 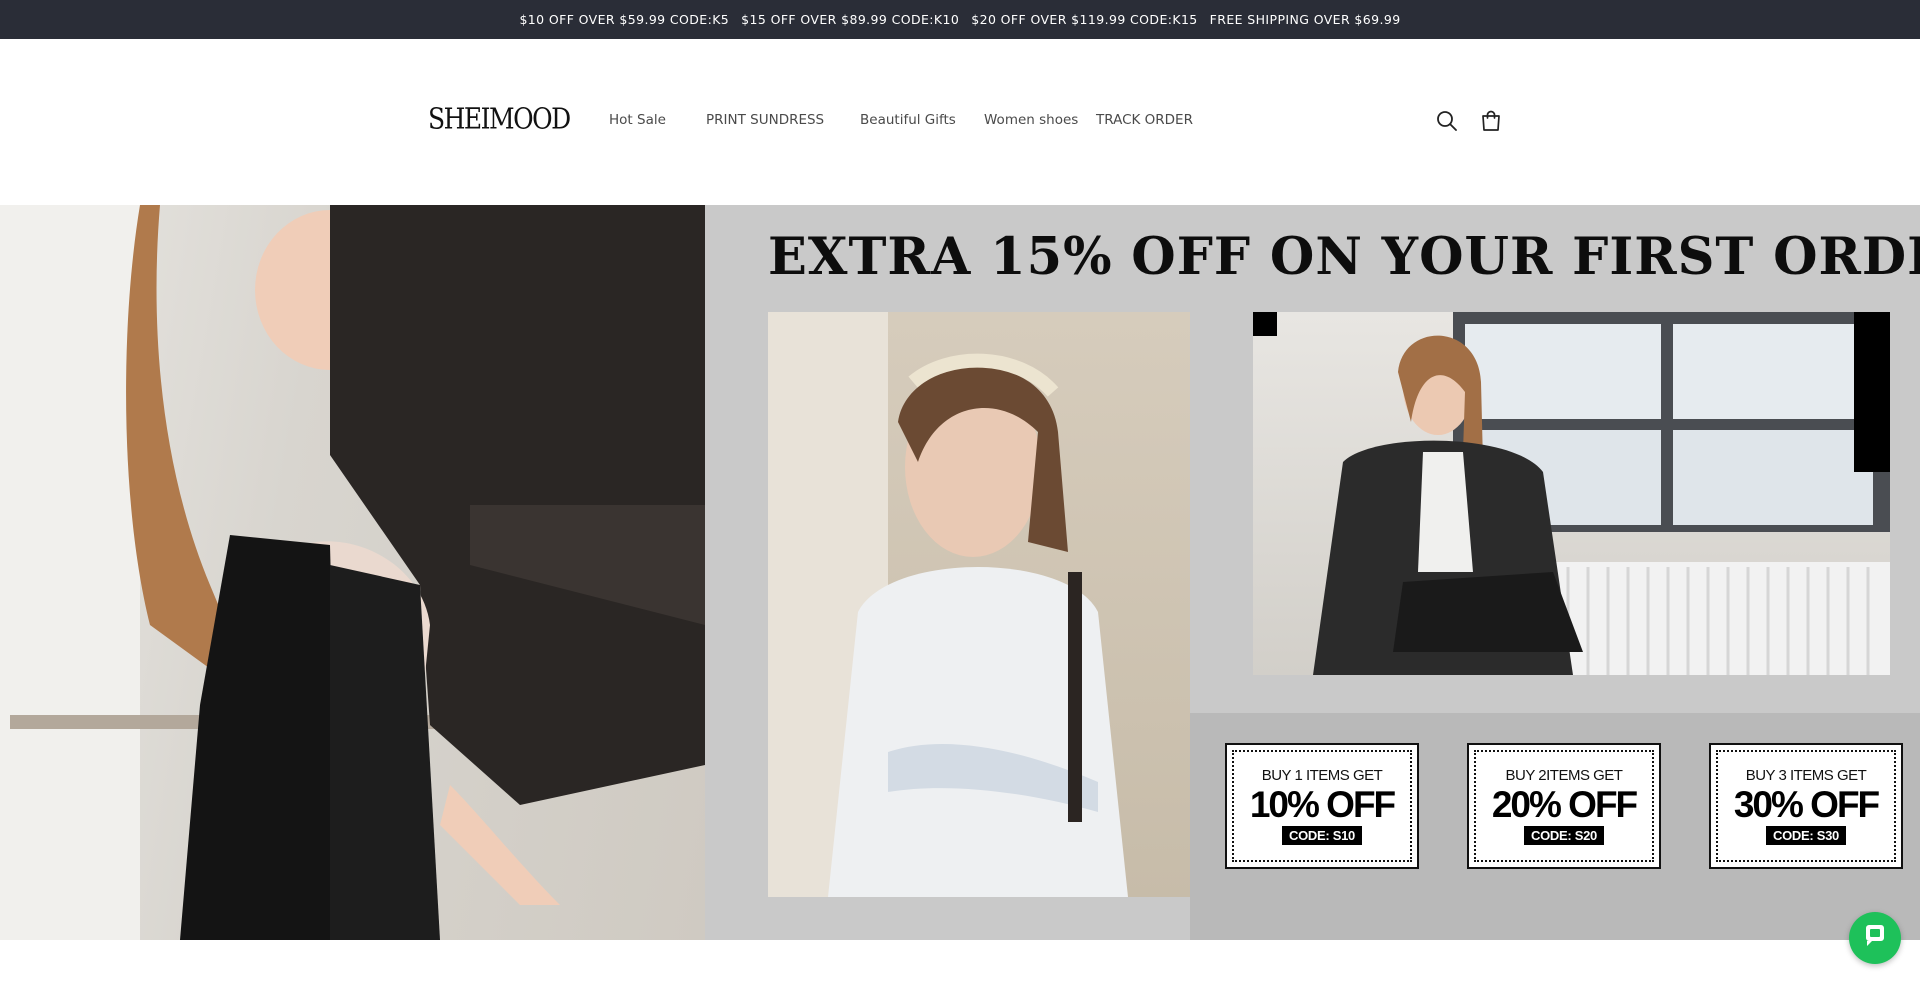 I want to click on coupon-card: BUY 2ITEMS GET 20% OFF CODE: S20, so click(x=1564, y=806).